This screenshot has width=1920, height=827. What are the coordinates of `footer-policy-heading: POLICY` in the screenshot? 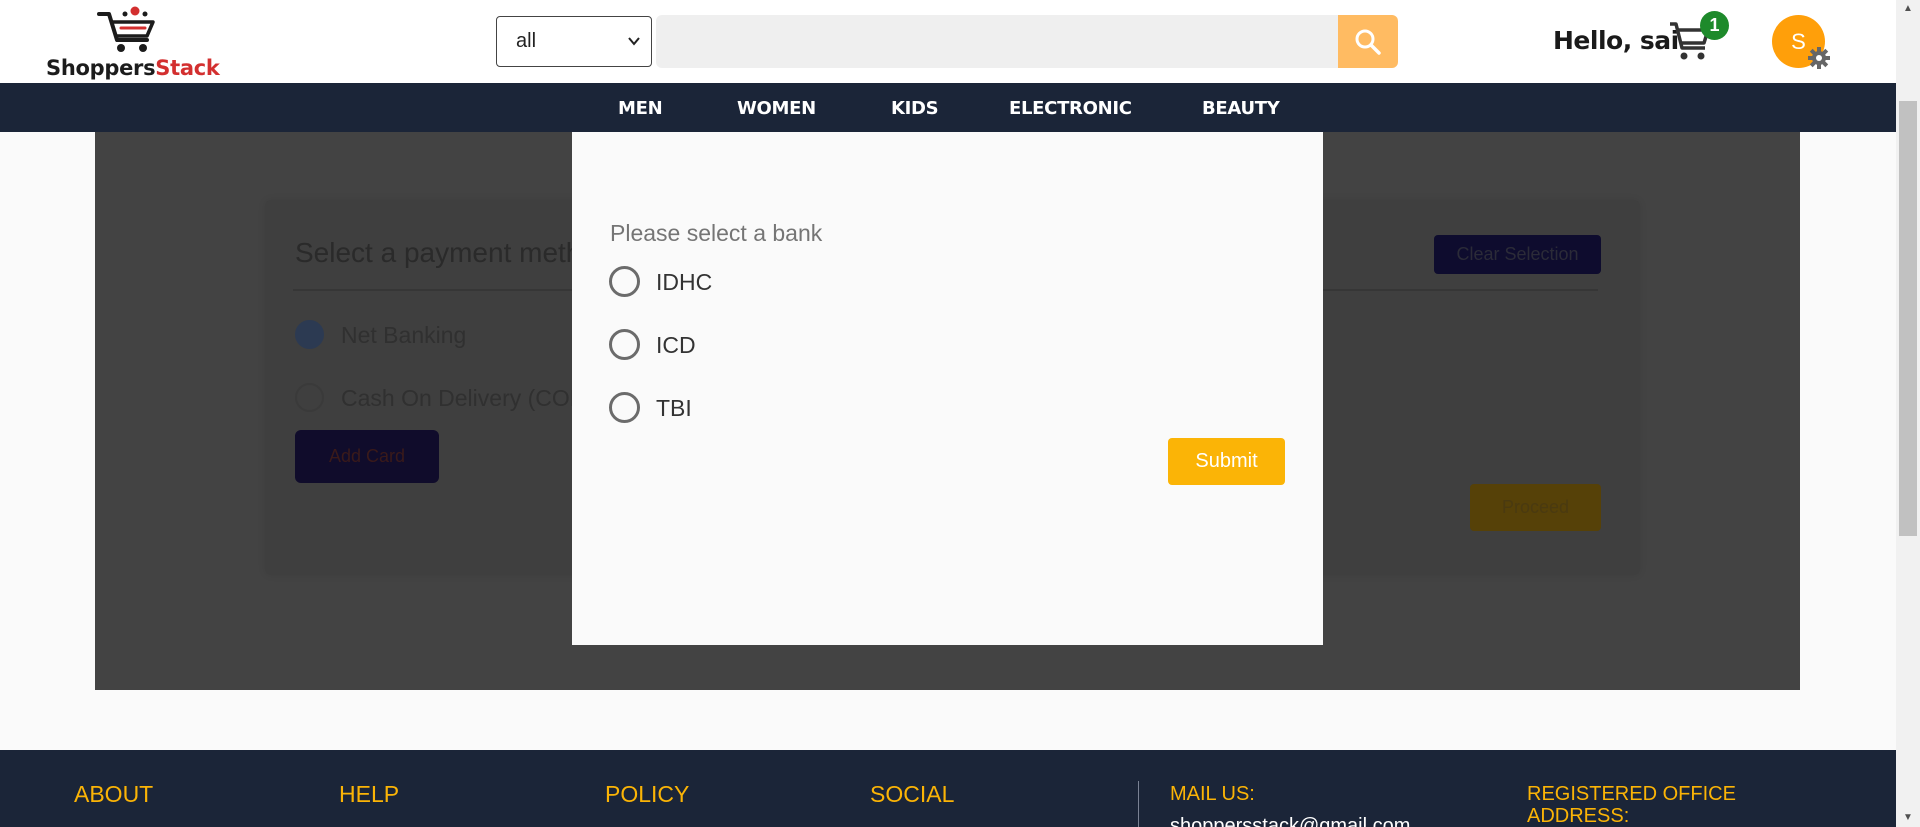 It's located at (647, 794).